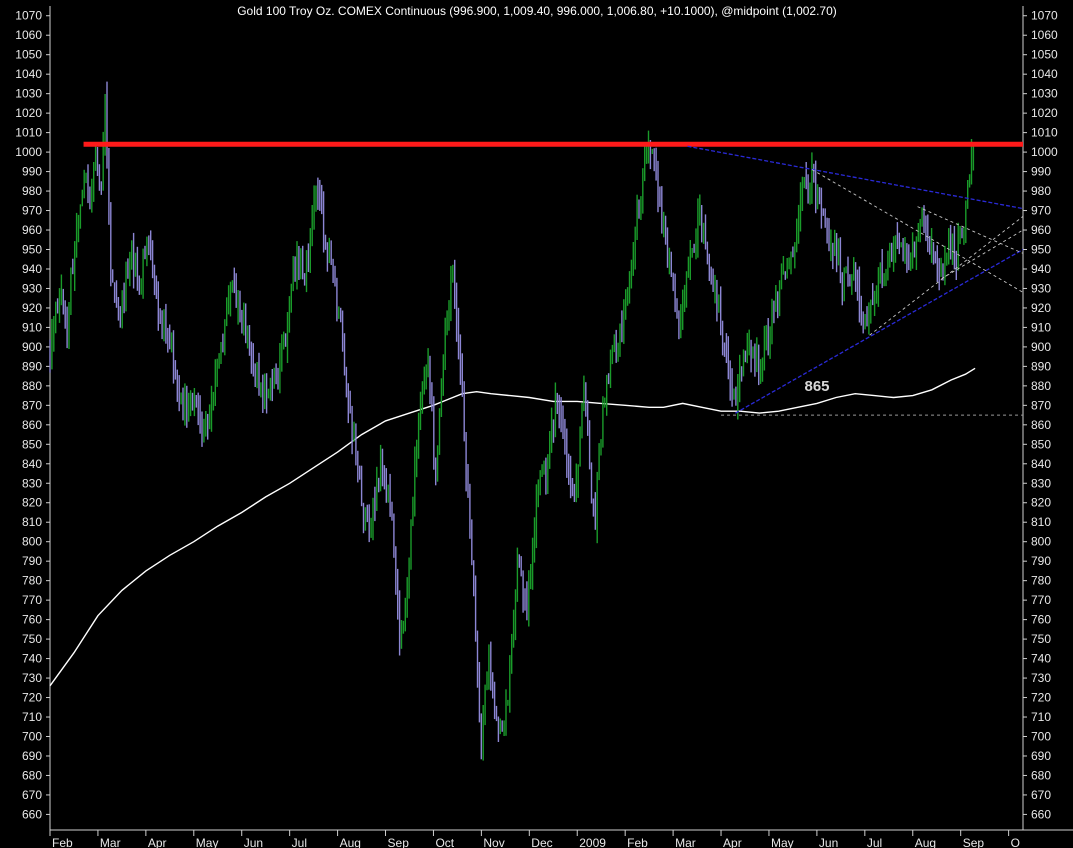 This screenshot has width=1073, height=848. Describe the element at coordinates (32, 717) in the screenshot. I see `y-tick-label-left: 710` at that location.